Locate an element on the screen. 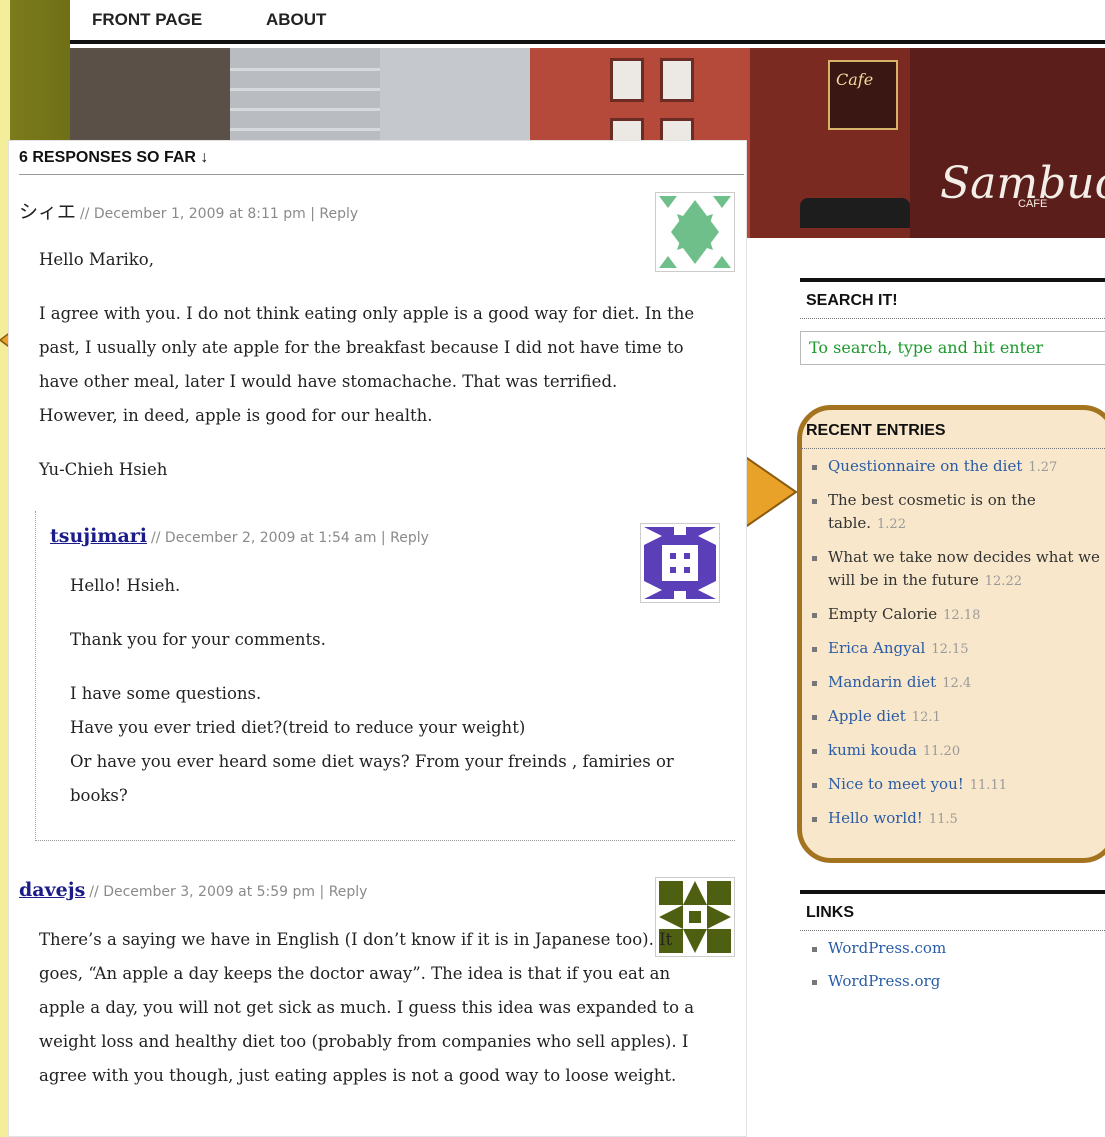 Image resolution: width=1105 pixels, height=1137 pixels. links-list: WordPress.com WordPress.org is located at coordinates (952, 962).